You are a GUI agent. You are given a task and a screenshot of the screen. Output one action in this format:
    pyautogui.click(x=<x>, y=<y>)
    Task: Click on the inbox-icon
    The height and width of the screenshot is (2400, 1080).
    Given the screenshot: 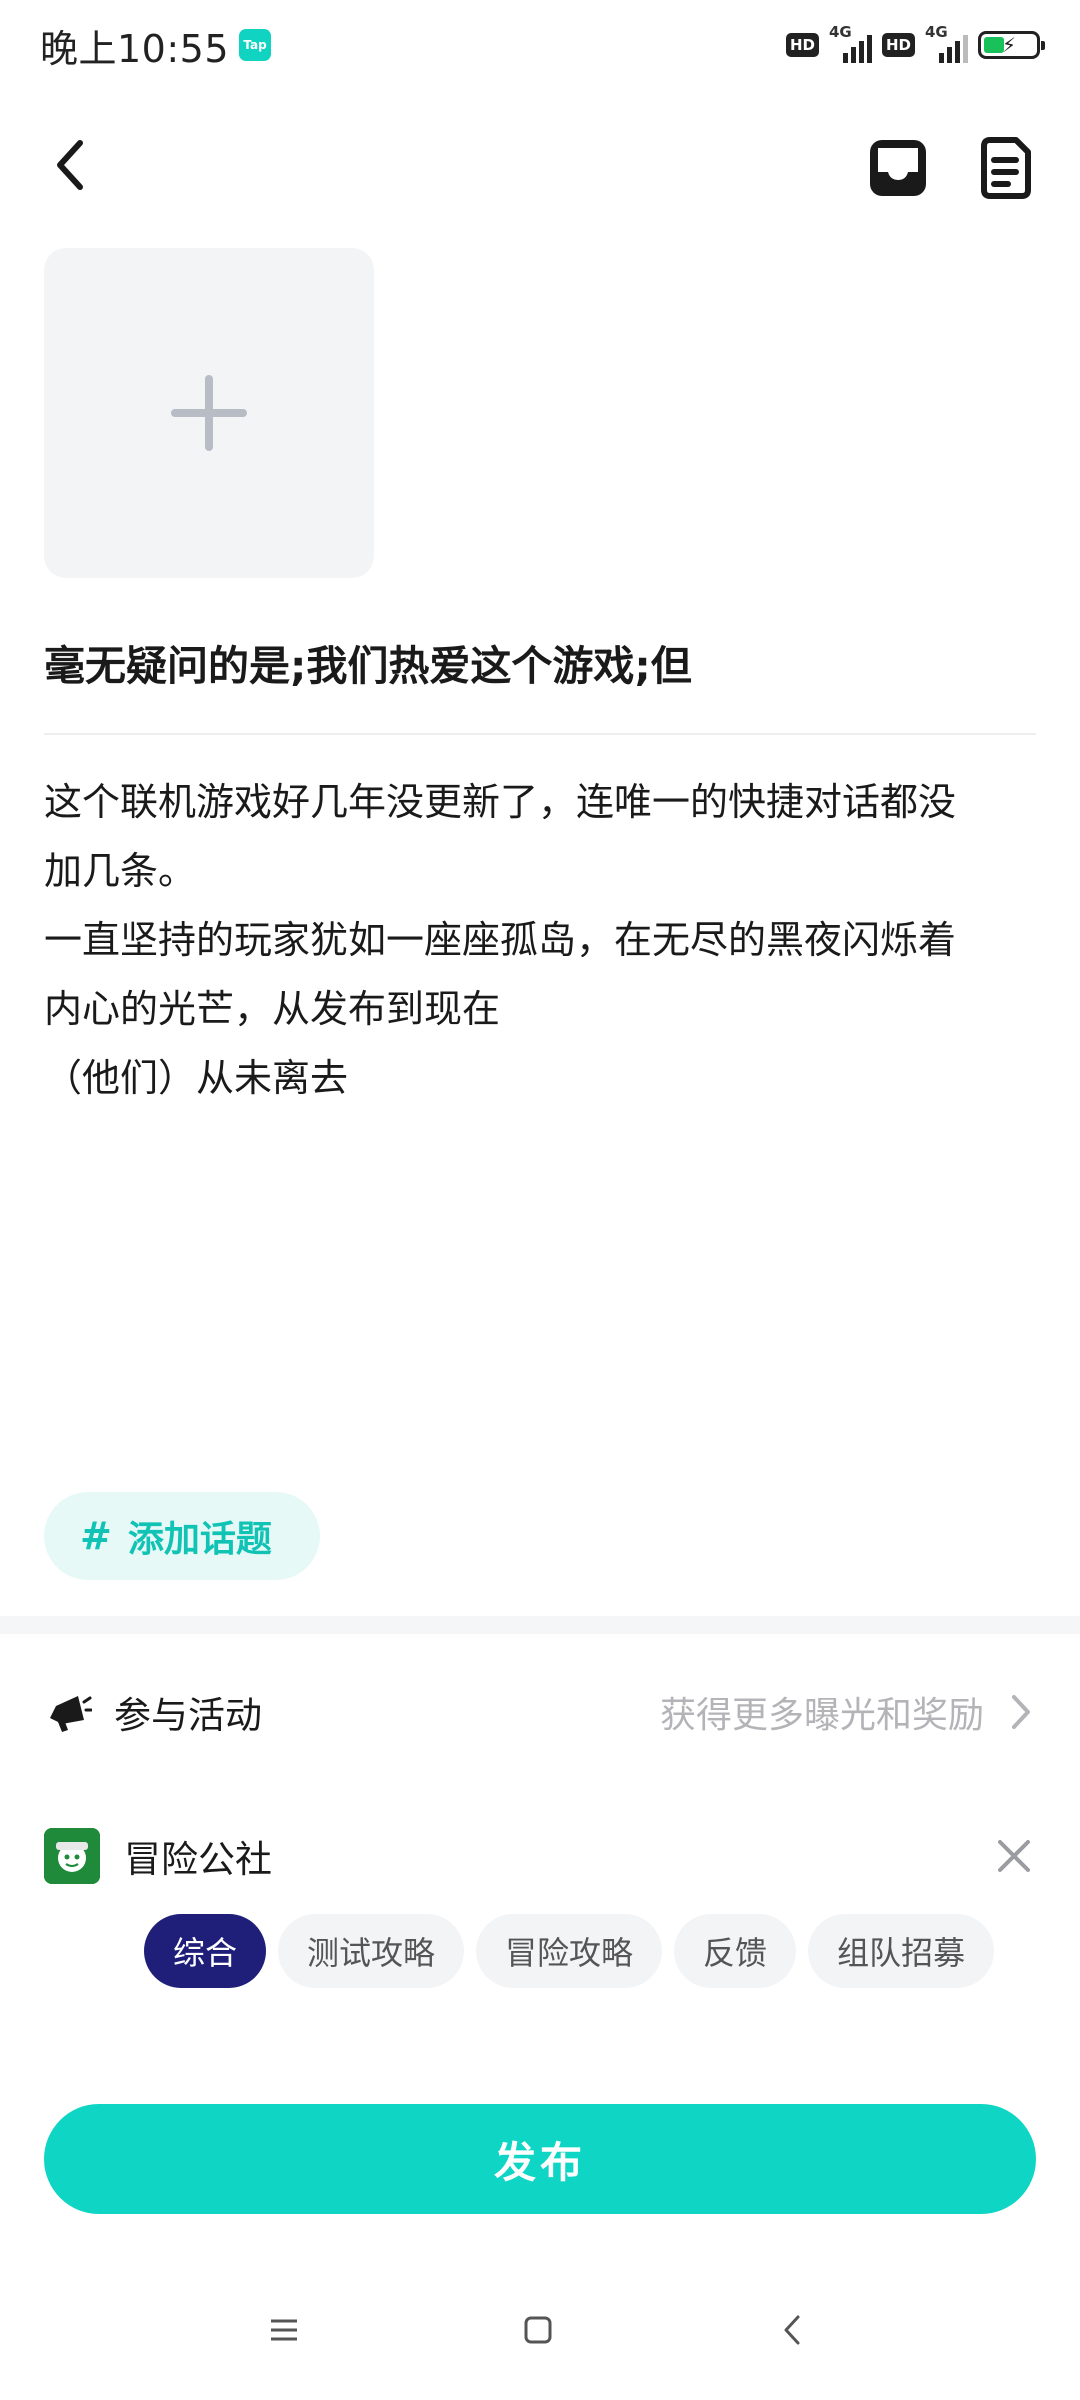 What is the action you would take?
    pyautogui.click(x=898, y=168)
    